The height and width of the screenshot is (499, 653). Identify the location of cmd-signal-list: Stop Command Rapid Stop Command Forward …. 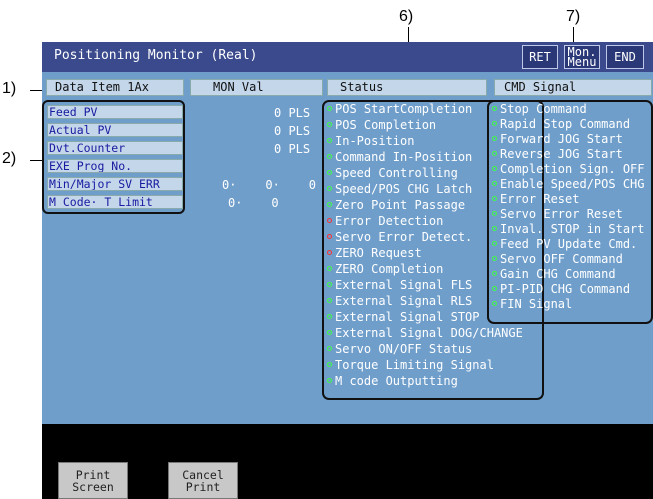
(571, 212).